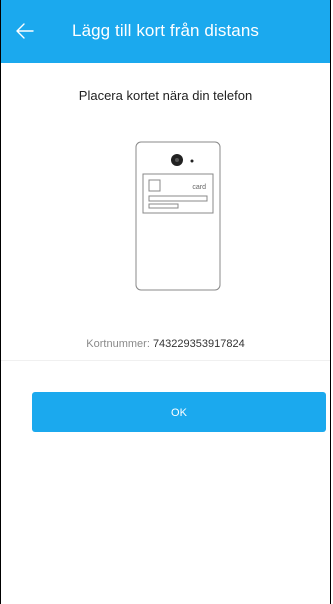 Image resolution: width=333 pixels, height=604 pixels. Describe the element at coordinates (199, 187) in the screenshot. I see `card-label-text: card` at that location.